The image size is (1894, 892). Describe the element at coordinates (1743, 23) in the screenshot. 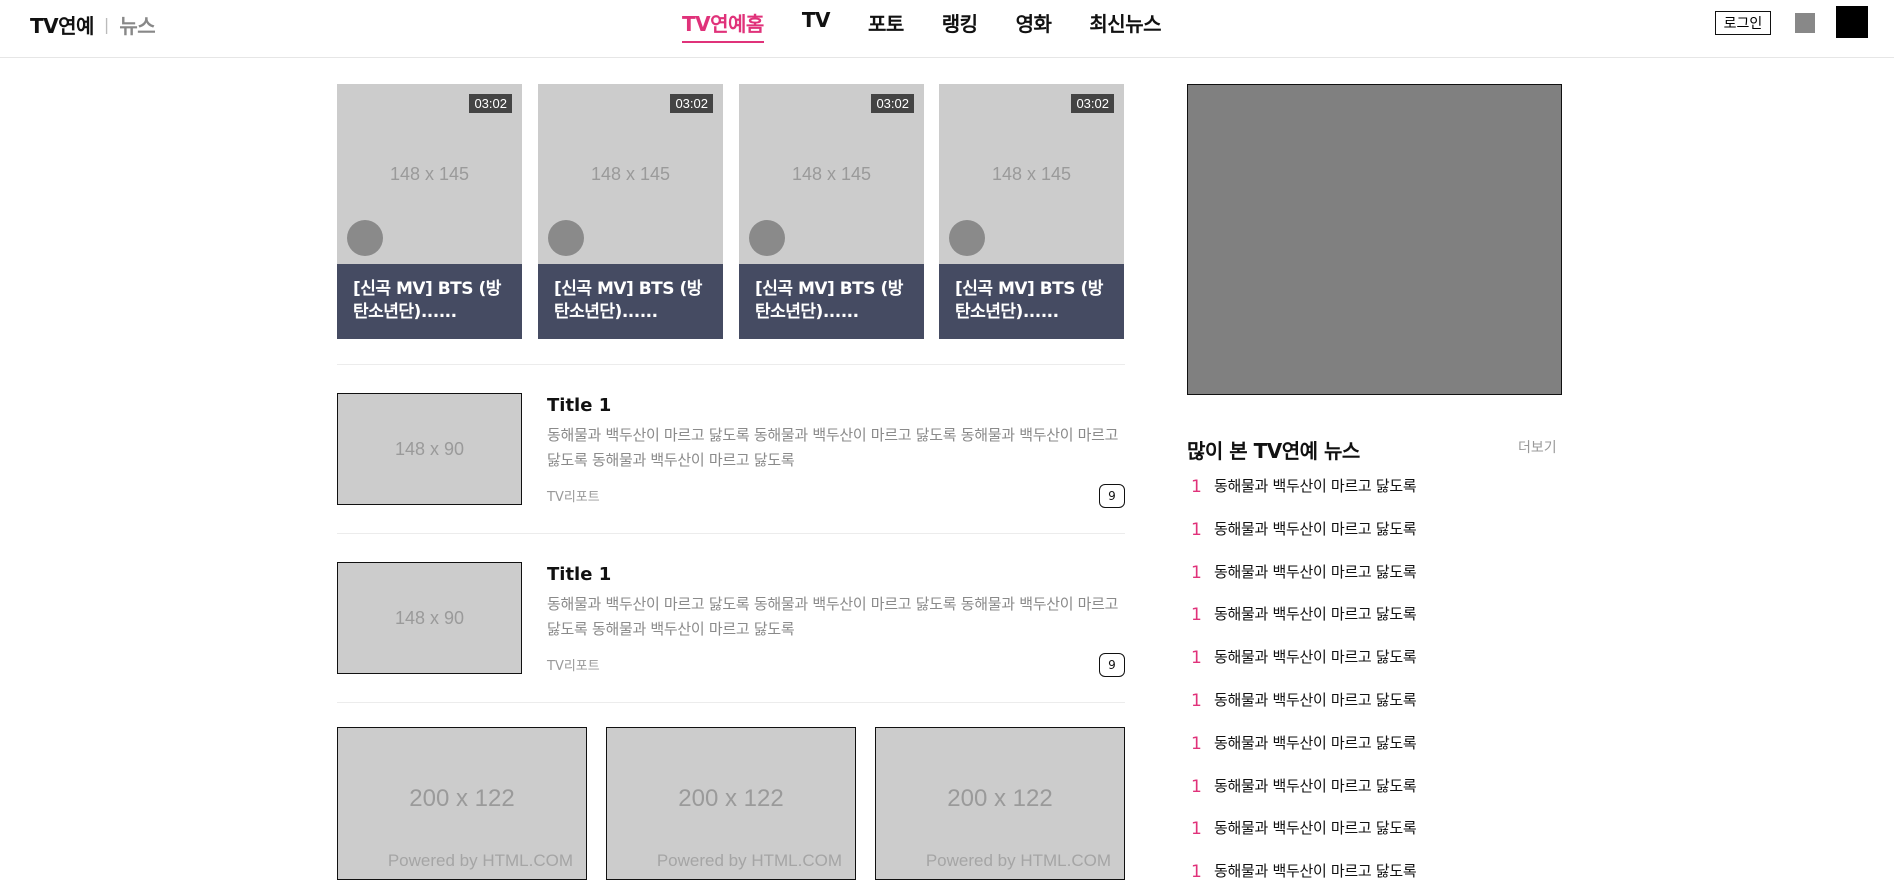

I see `login-button: 로그인` at that location.